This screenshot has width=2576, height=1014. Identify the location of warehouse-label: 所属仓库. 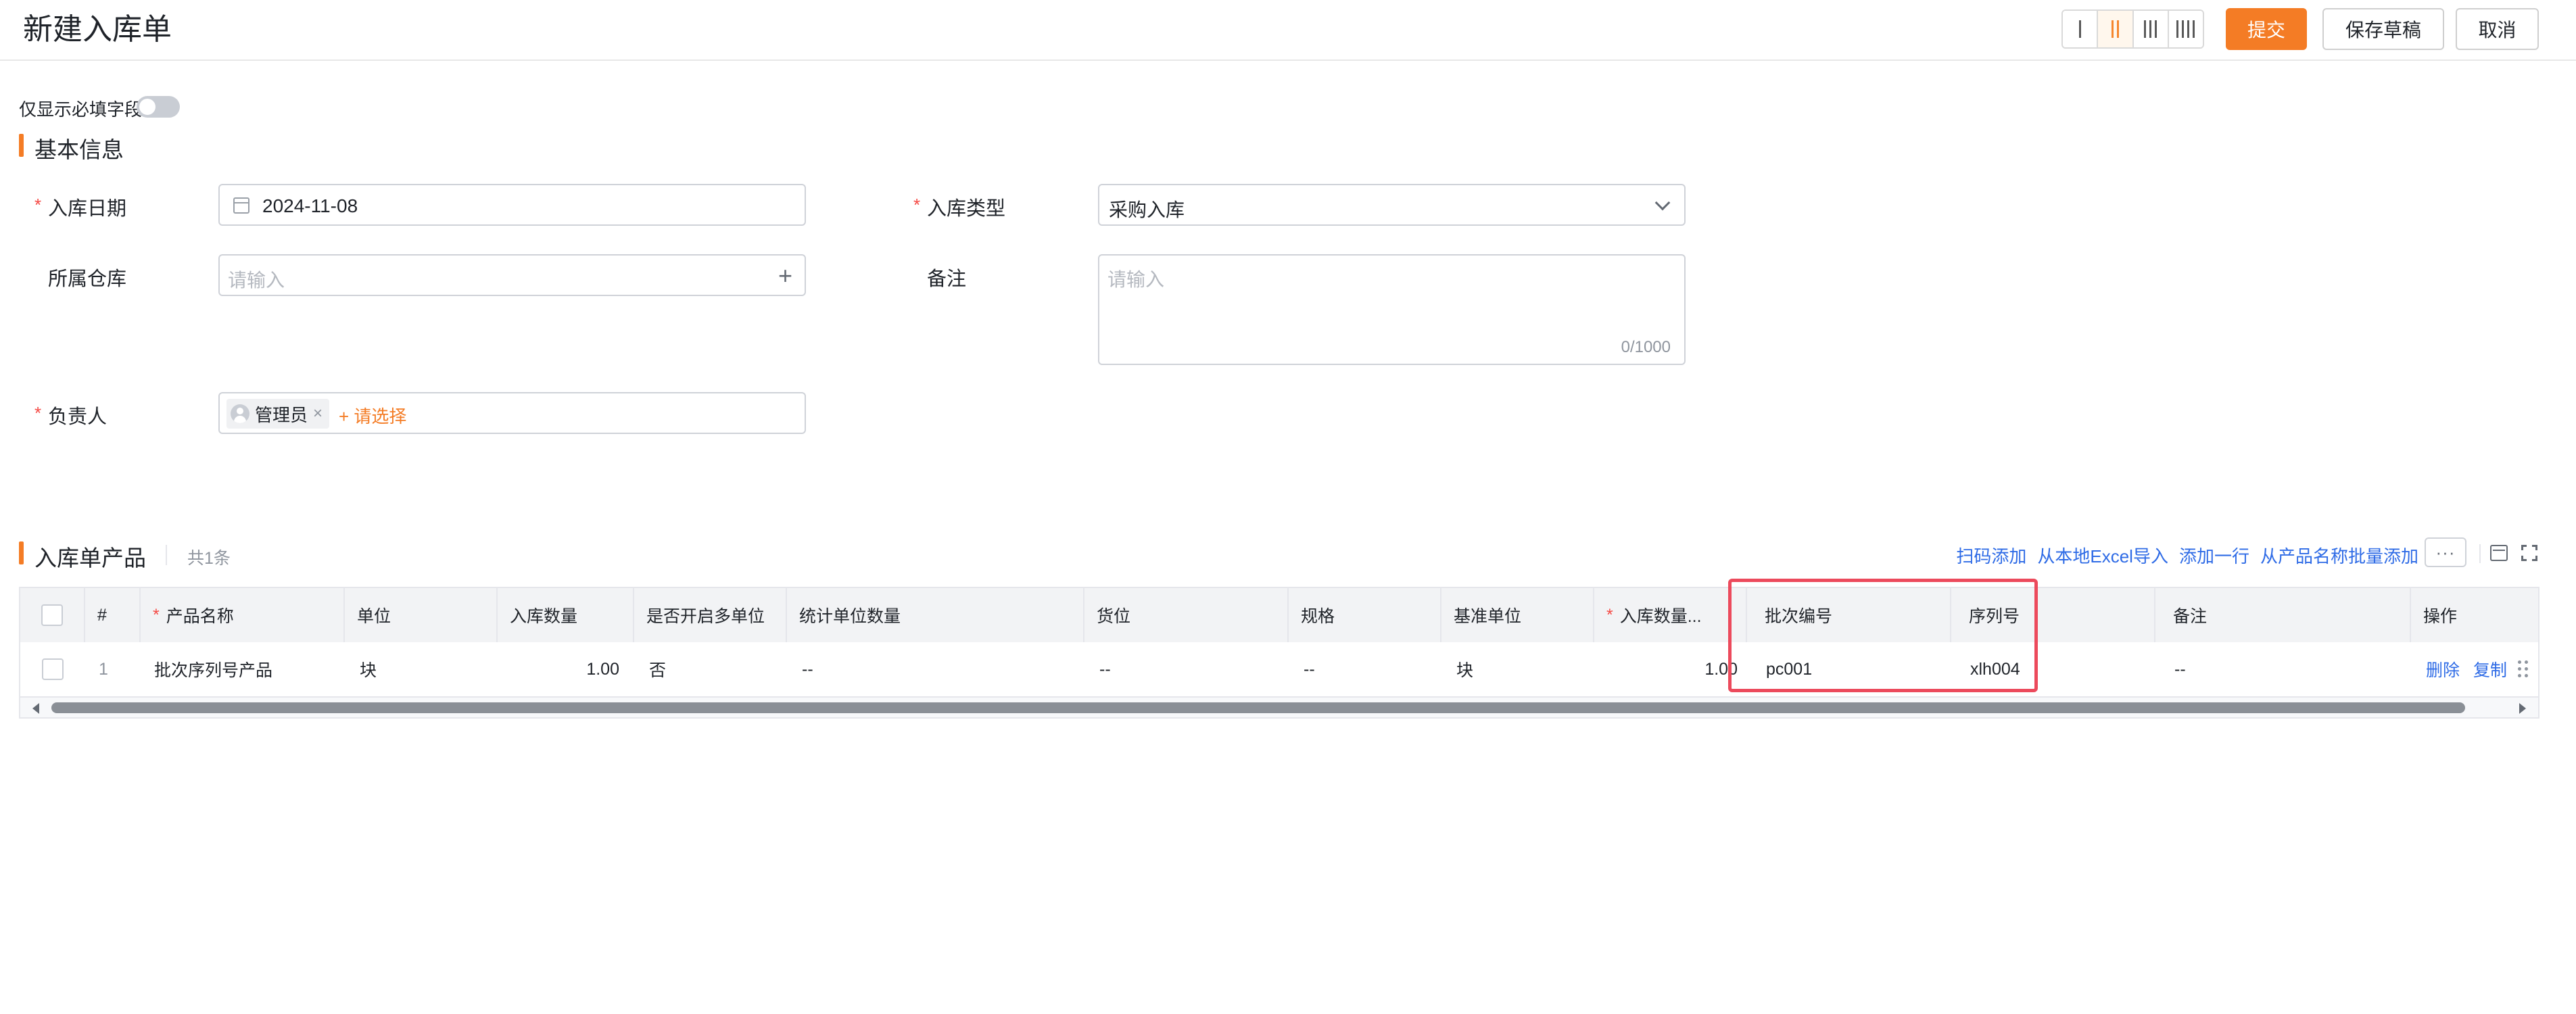
(87, 279).